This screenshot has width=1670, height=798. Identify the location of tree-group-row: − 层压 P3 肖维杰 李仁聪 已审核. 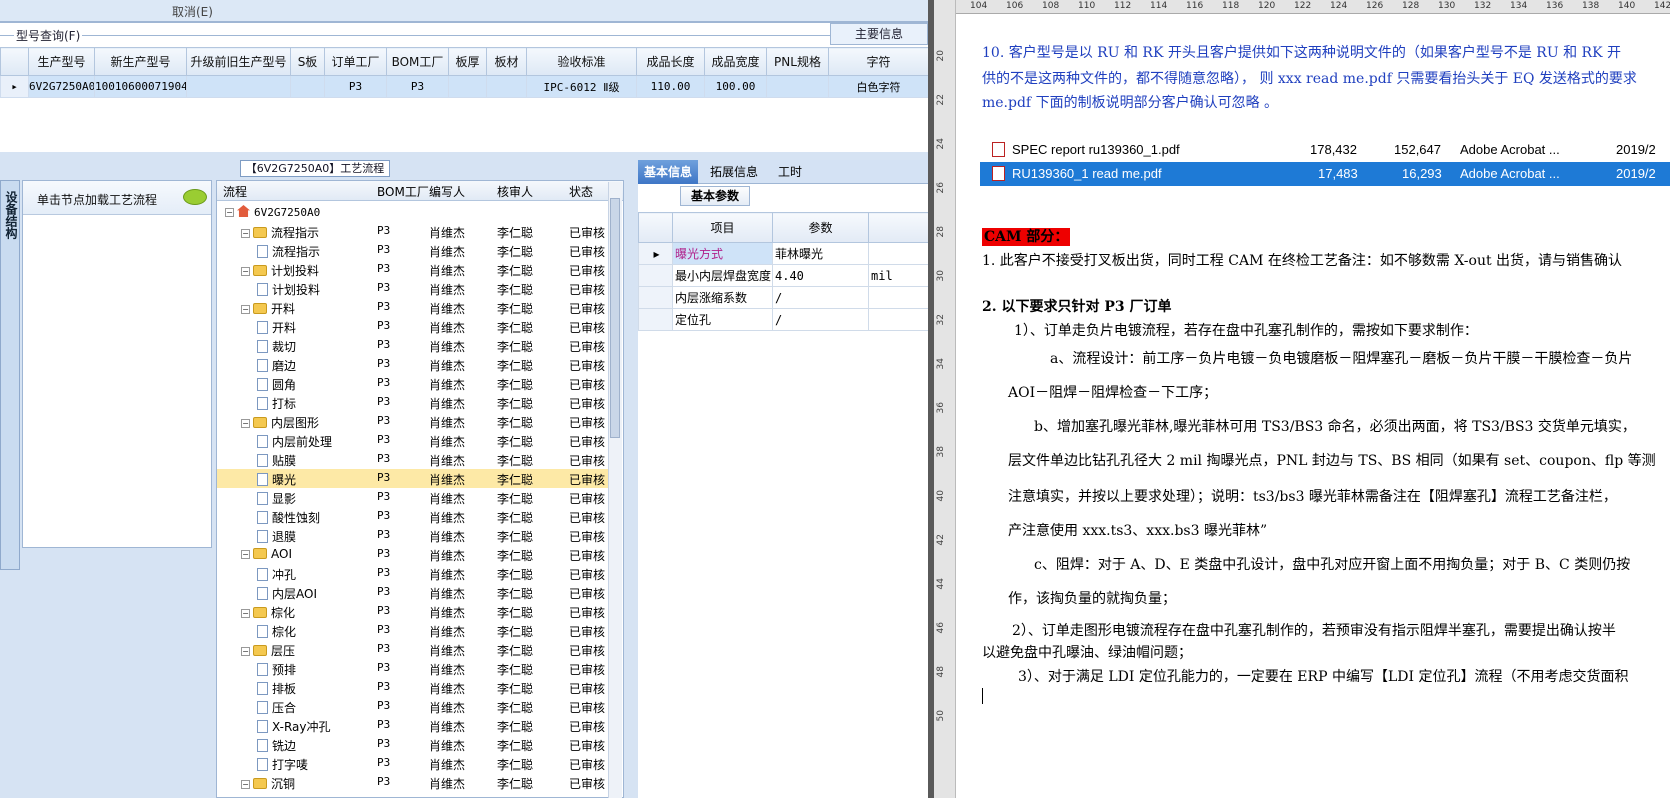
(413, 649).